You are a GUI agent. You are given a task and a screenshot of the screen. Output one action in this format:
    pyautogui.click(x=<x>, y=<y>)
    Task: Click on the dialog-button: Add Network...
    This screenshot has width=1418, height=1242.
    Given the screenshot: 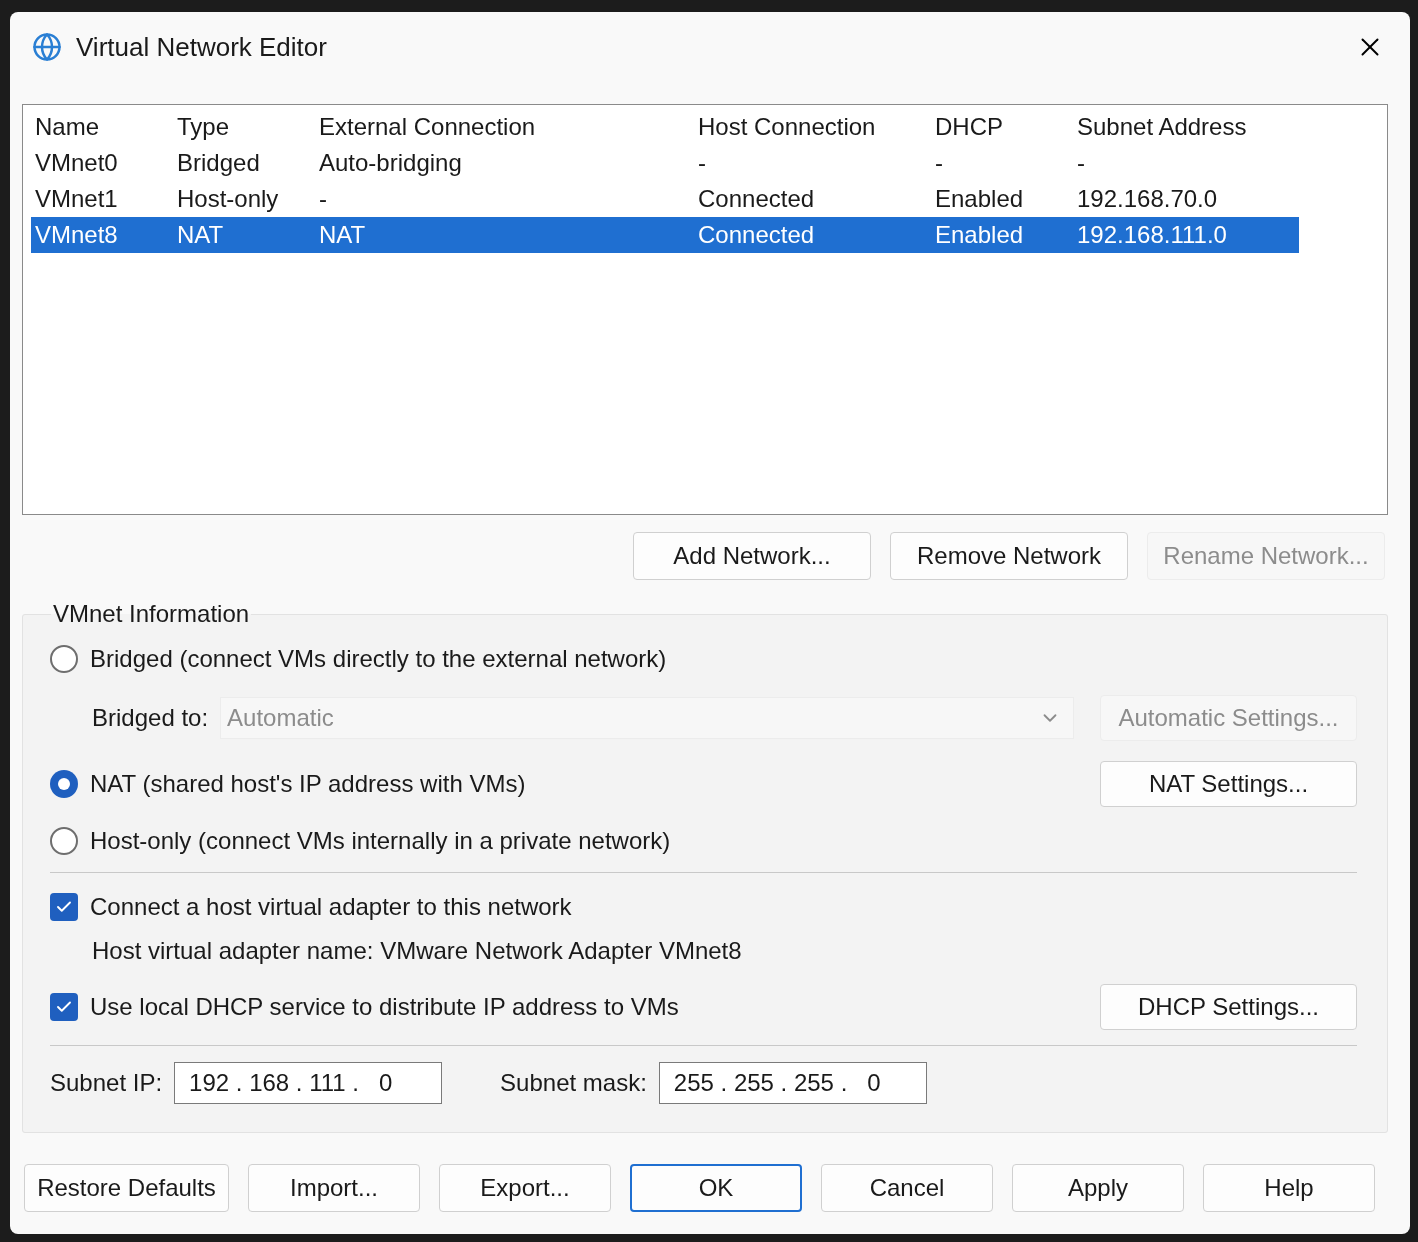 What is the action you would take?
    pyautogui.click(x=752, y=556)
    